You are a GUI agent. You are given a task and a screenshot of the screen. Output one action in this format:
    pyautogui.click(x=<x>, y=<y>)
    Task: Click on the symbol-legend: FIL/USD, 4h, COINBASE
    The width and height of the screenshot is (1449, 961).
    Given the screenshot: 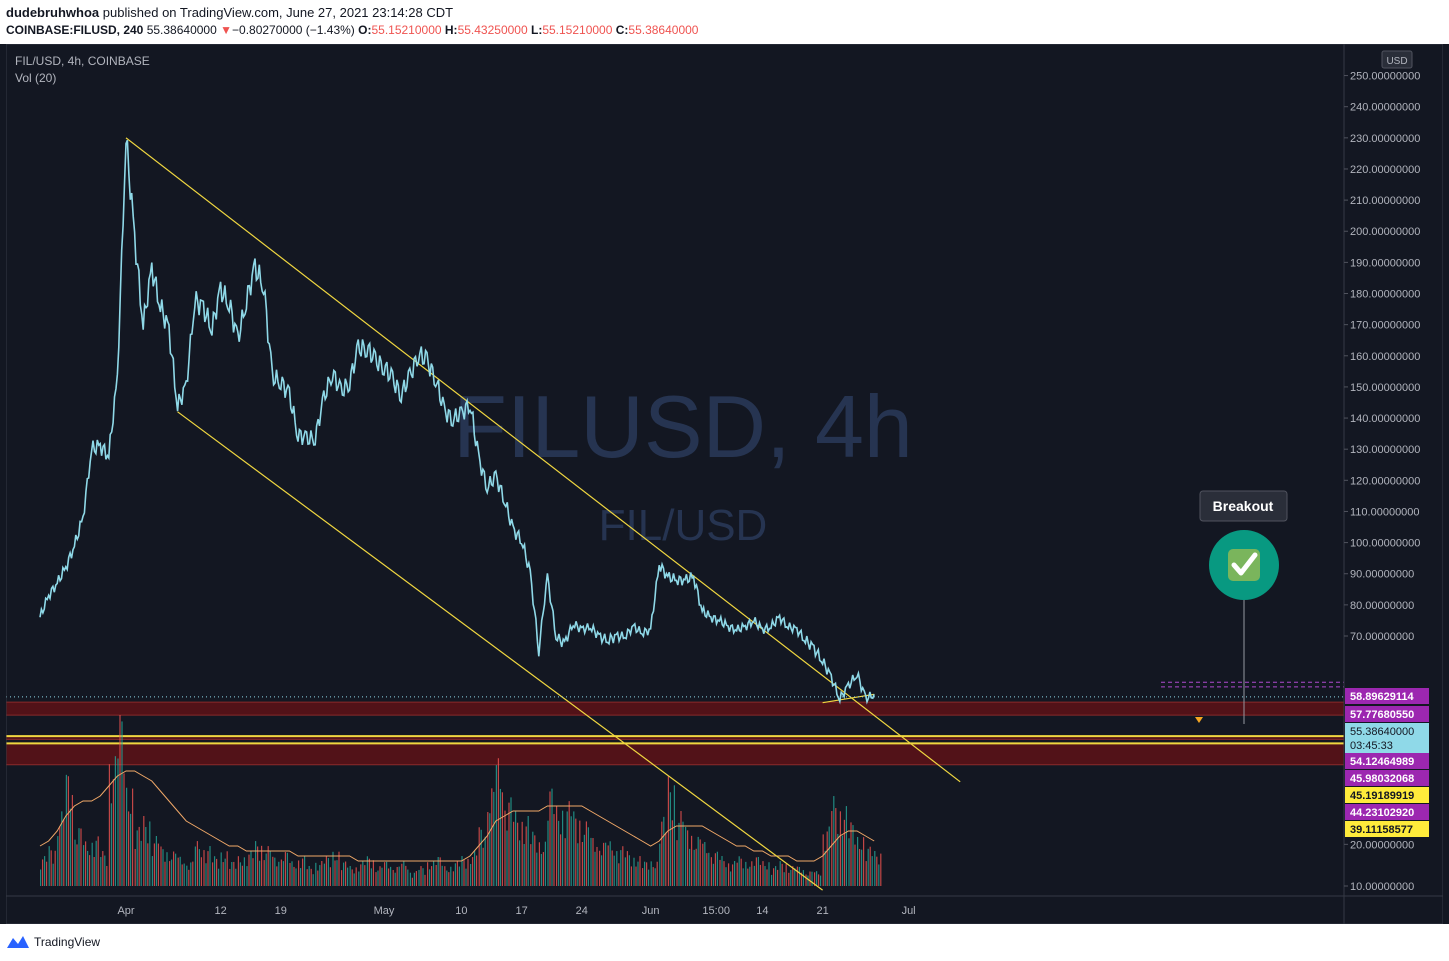 What is the action you would take?
    pyautogui.click(x=82, y=61)
    